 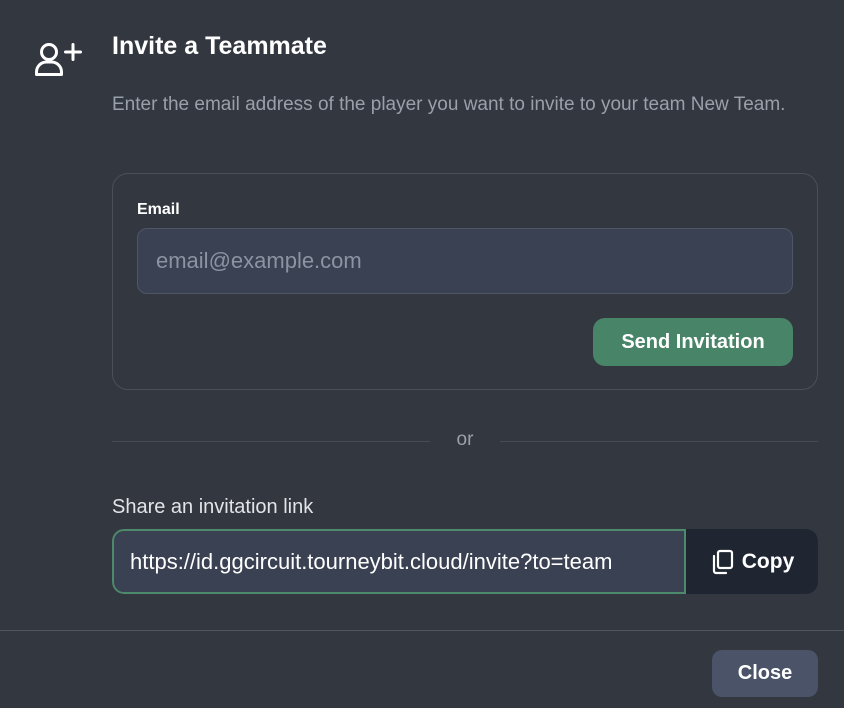 What do you see at coordinates (465, 261) in the screenshot?
I see `email-input` at bounding box center [465, 261].